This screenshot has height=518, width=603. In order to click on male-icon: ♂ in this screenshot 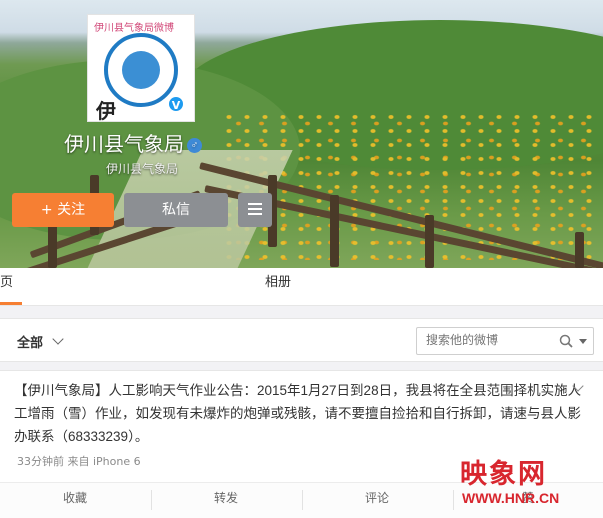, I will do `click(194, 146)`.